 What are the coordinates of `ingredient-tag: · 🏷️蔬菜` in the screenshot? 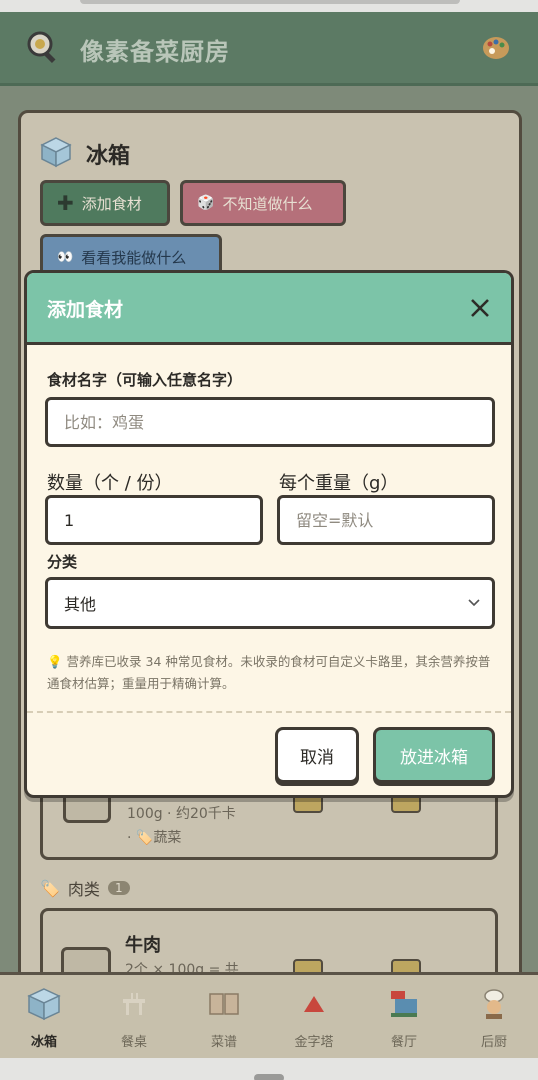 It's located at (154, 838).